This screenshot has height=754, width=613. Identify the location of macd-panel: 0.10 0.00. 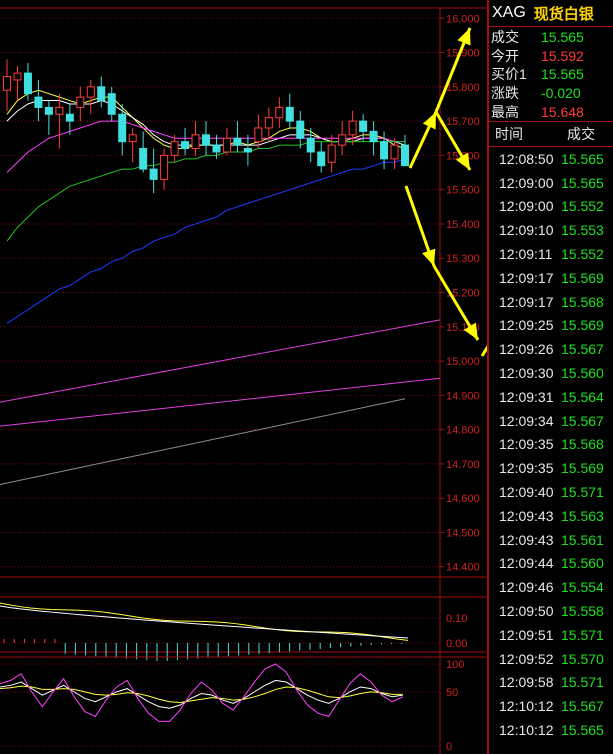
(243, 628).